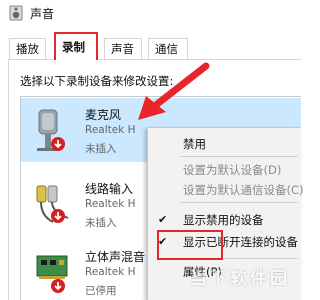  Describe the element at coordinates (168, 49) in the screenshot. I see `tab-communications: 通信` at that location.